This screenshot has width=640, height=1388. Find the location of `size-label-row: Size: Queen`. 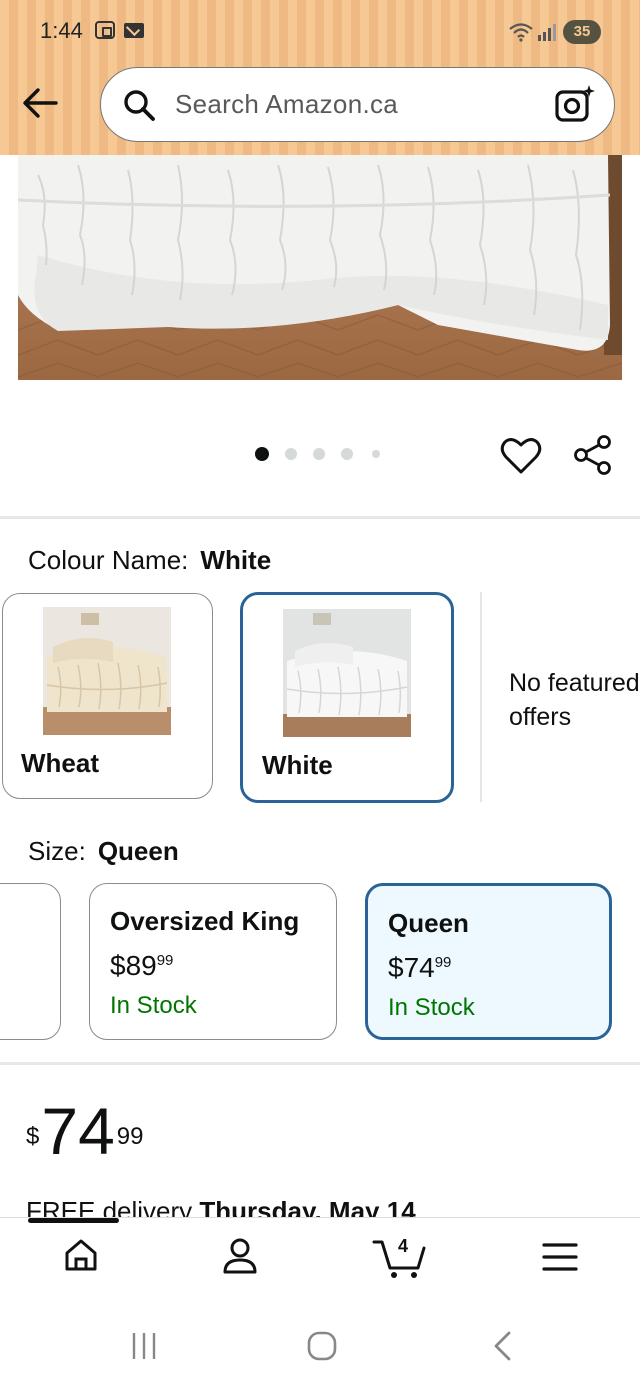

size-label-row: Size: Queen is located at coordinates (103, 851).